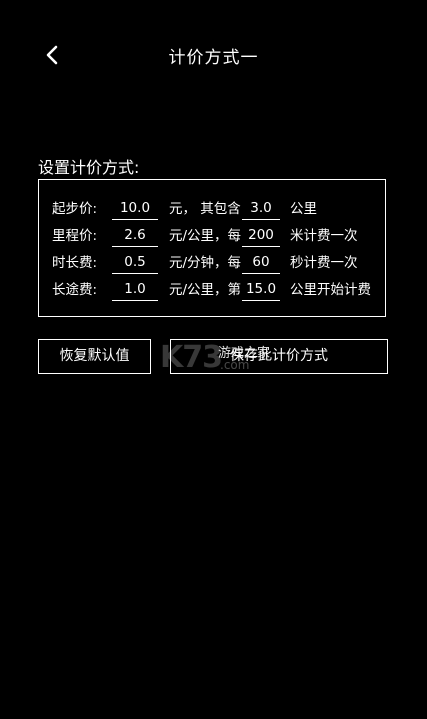 The image size is (427, 719). What do you see at coordinates (261, 209) in the screenshot?
I see `base-distance-input: 3.0` at bounding box center [261, 209].